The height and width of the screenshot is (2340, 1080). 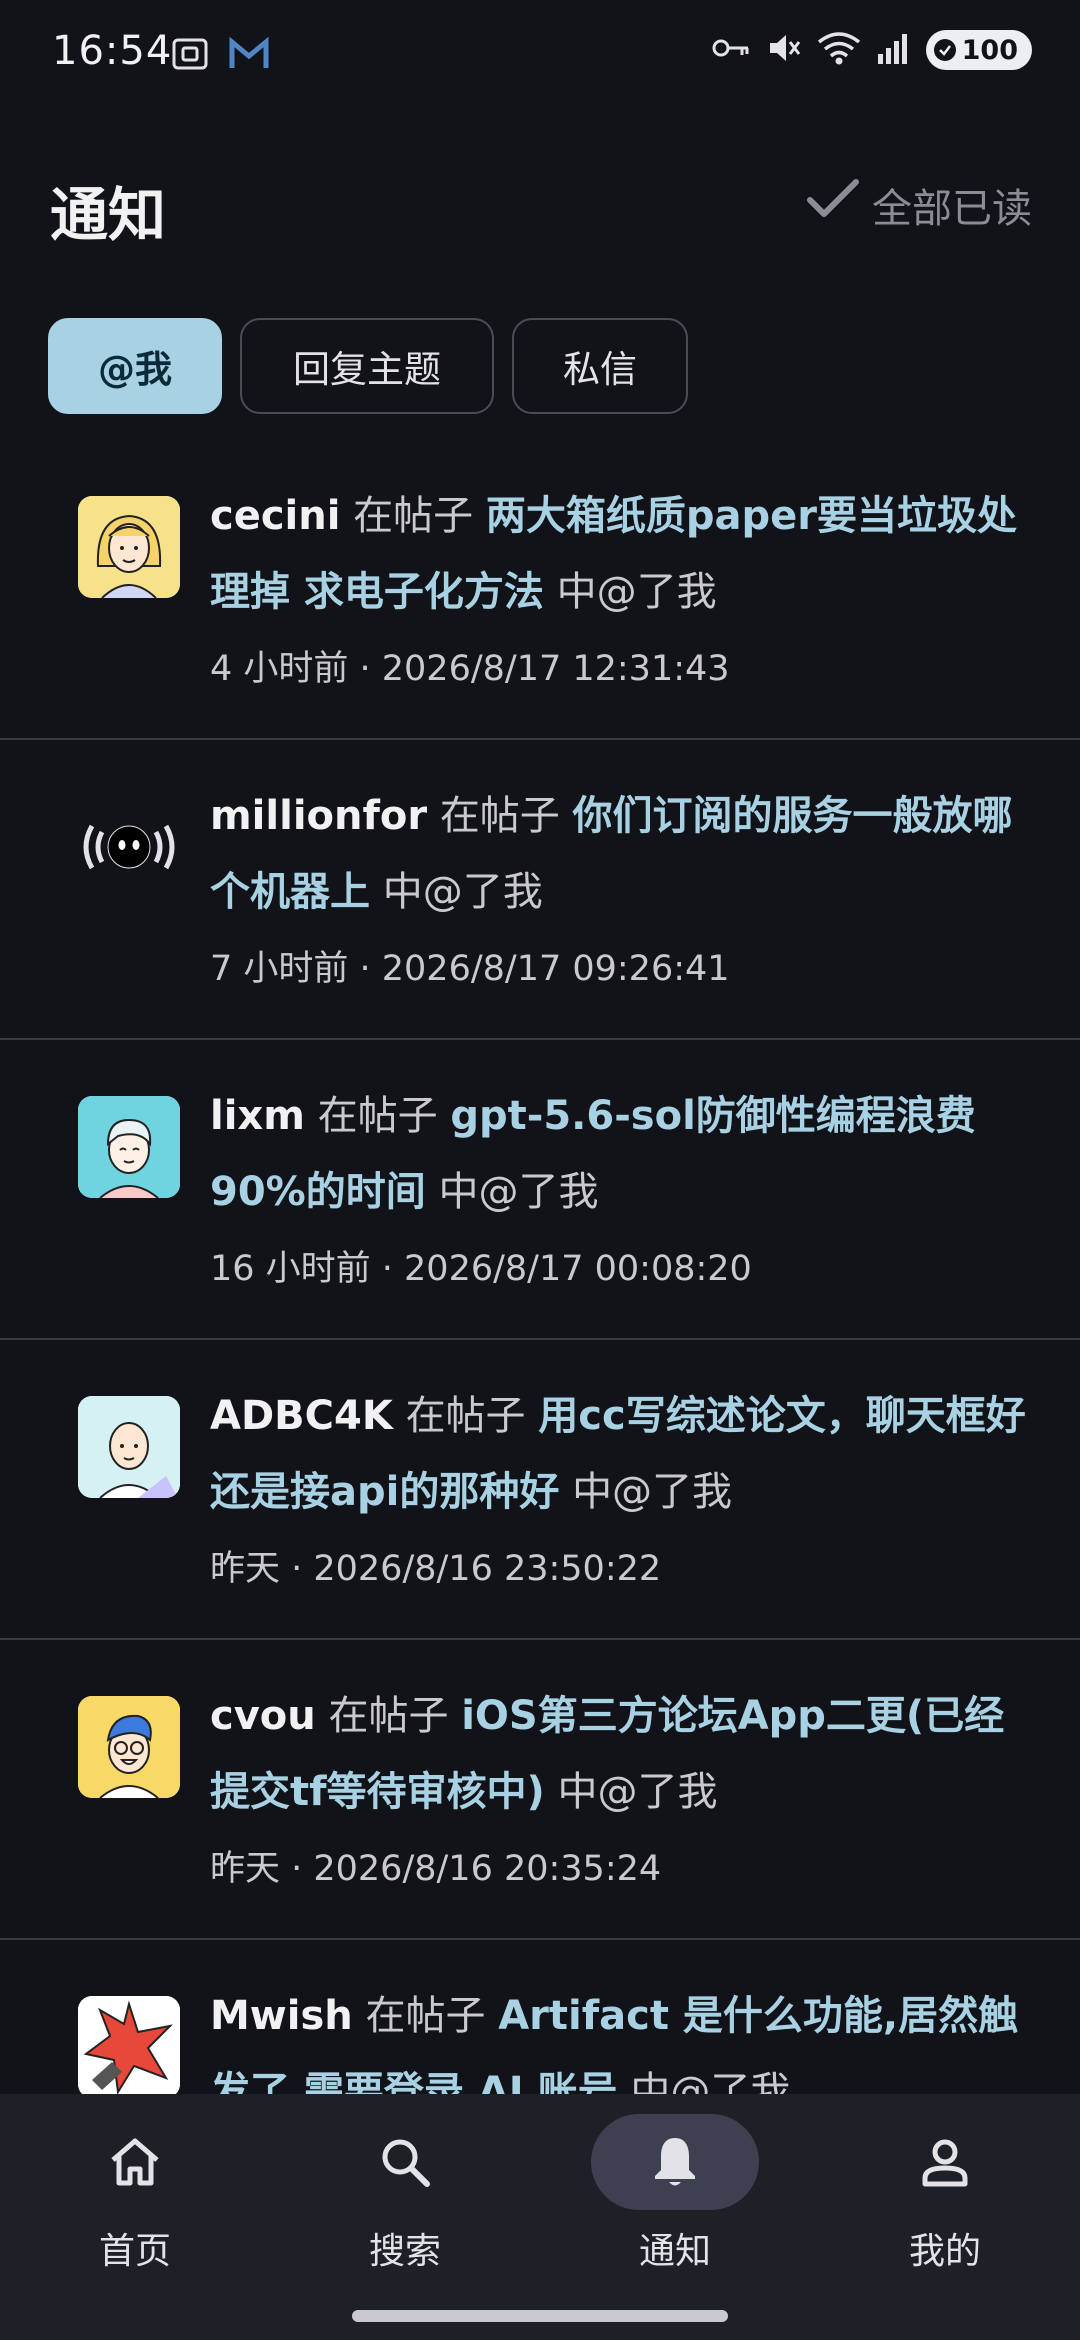 I want to click on nav-home-label: 首页, so click(x=134, y=2251).